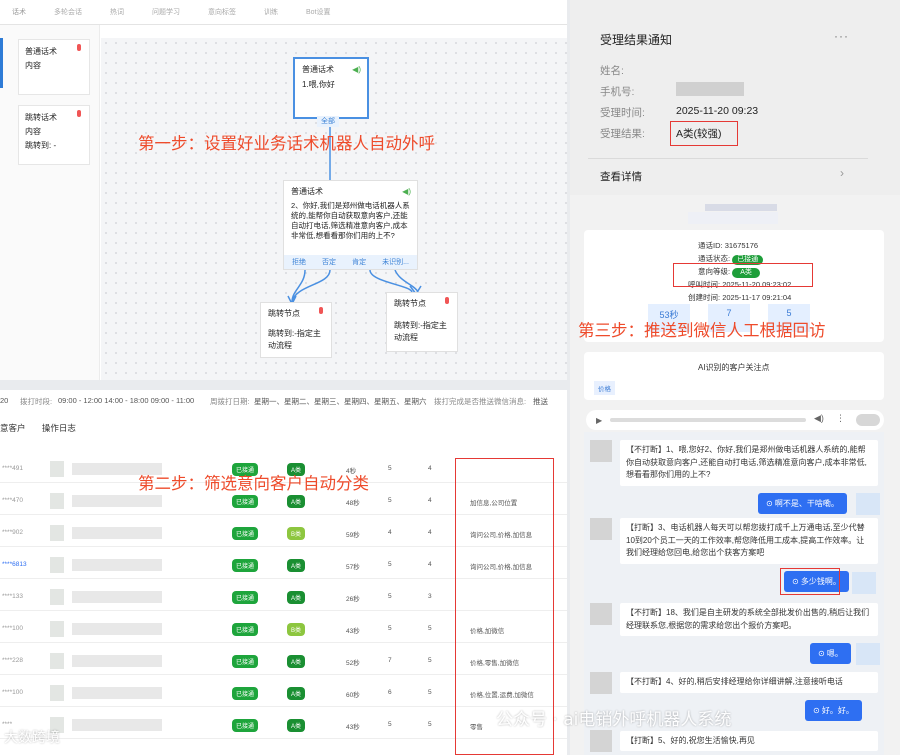  I want to click on cell-phone: ****133, so click(12, 596).